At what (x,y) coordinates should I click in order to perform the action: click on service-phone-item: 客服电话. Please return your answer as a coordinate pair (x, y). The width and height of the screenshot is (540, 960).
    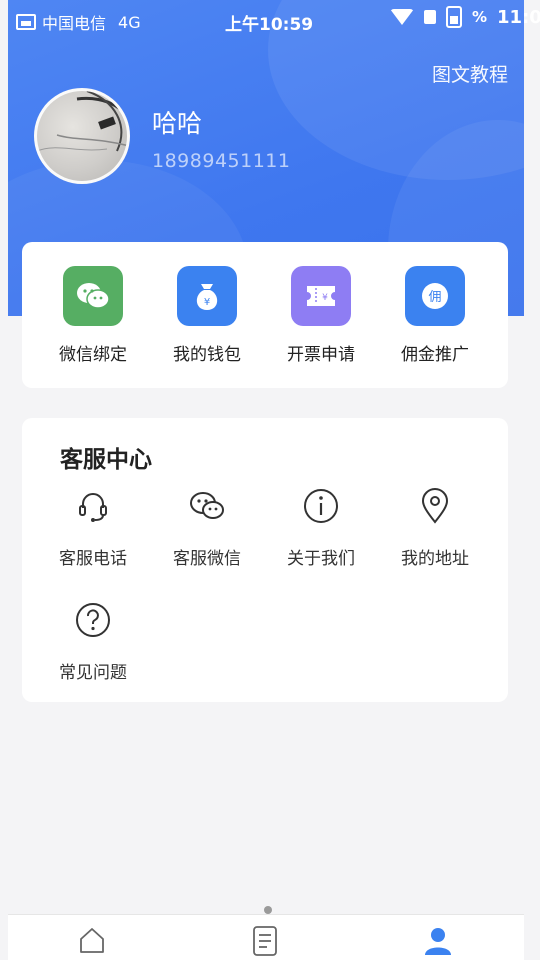
    Looking at the image, I should click on (93, 527).